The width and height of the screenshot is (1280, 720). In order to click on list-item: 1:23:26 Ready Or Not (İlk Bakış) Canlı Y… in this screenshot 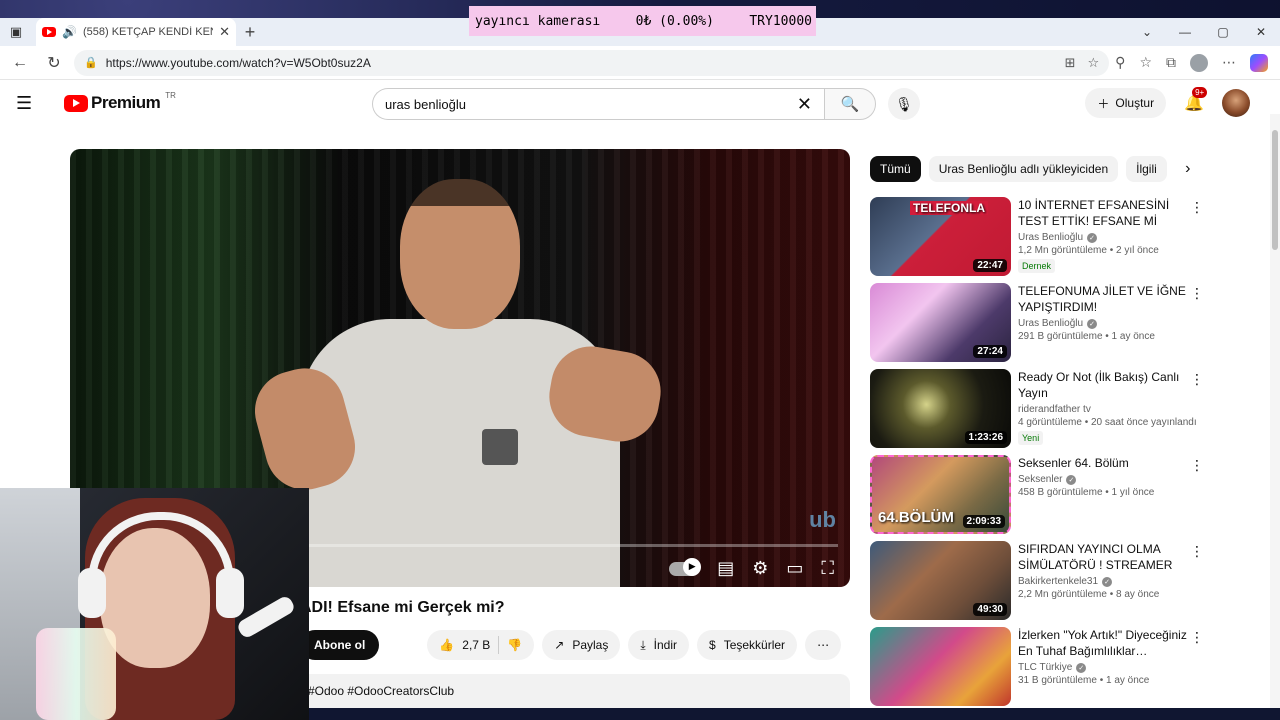, I will do `click(1040, 409)`.